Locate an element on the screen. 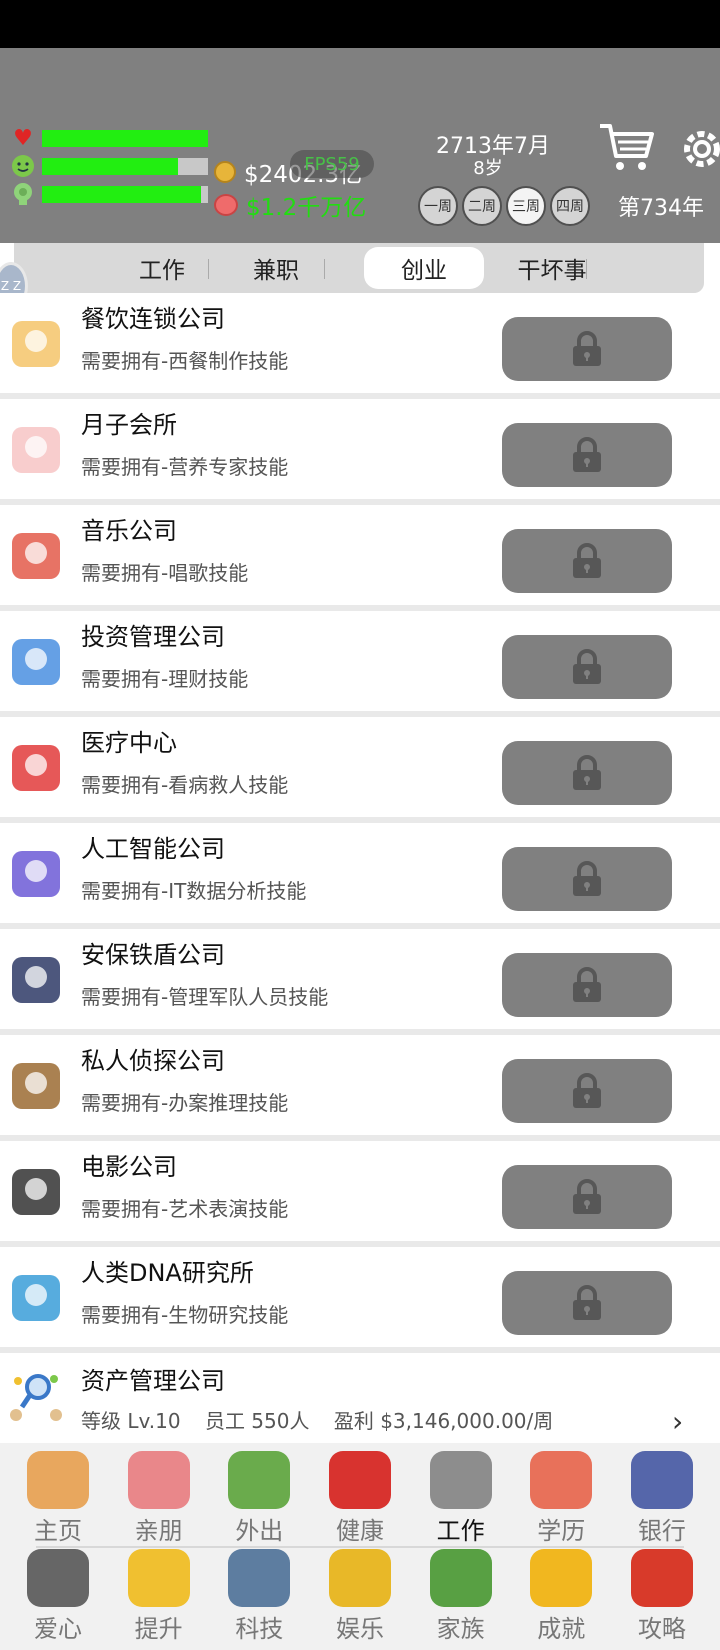 This screenshot has width=720, height=1650. nav-trophy-cup: 娱乐 is located at coordinates (360, 1596).